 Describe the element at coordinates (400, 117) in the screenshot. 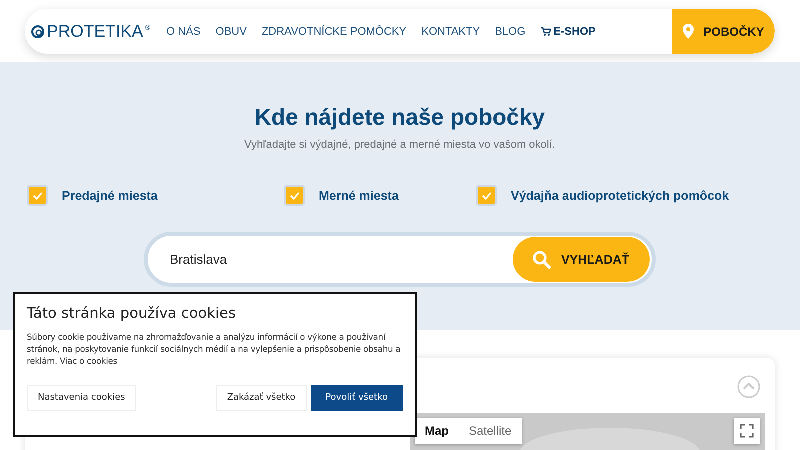

I see `page-title: Kde nájdete naše pobočky` at that location.